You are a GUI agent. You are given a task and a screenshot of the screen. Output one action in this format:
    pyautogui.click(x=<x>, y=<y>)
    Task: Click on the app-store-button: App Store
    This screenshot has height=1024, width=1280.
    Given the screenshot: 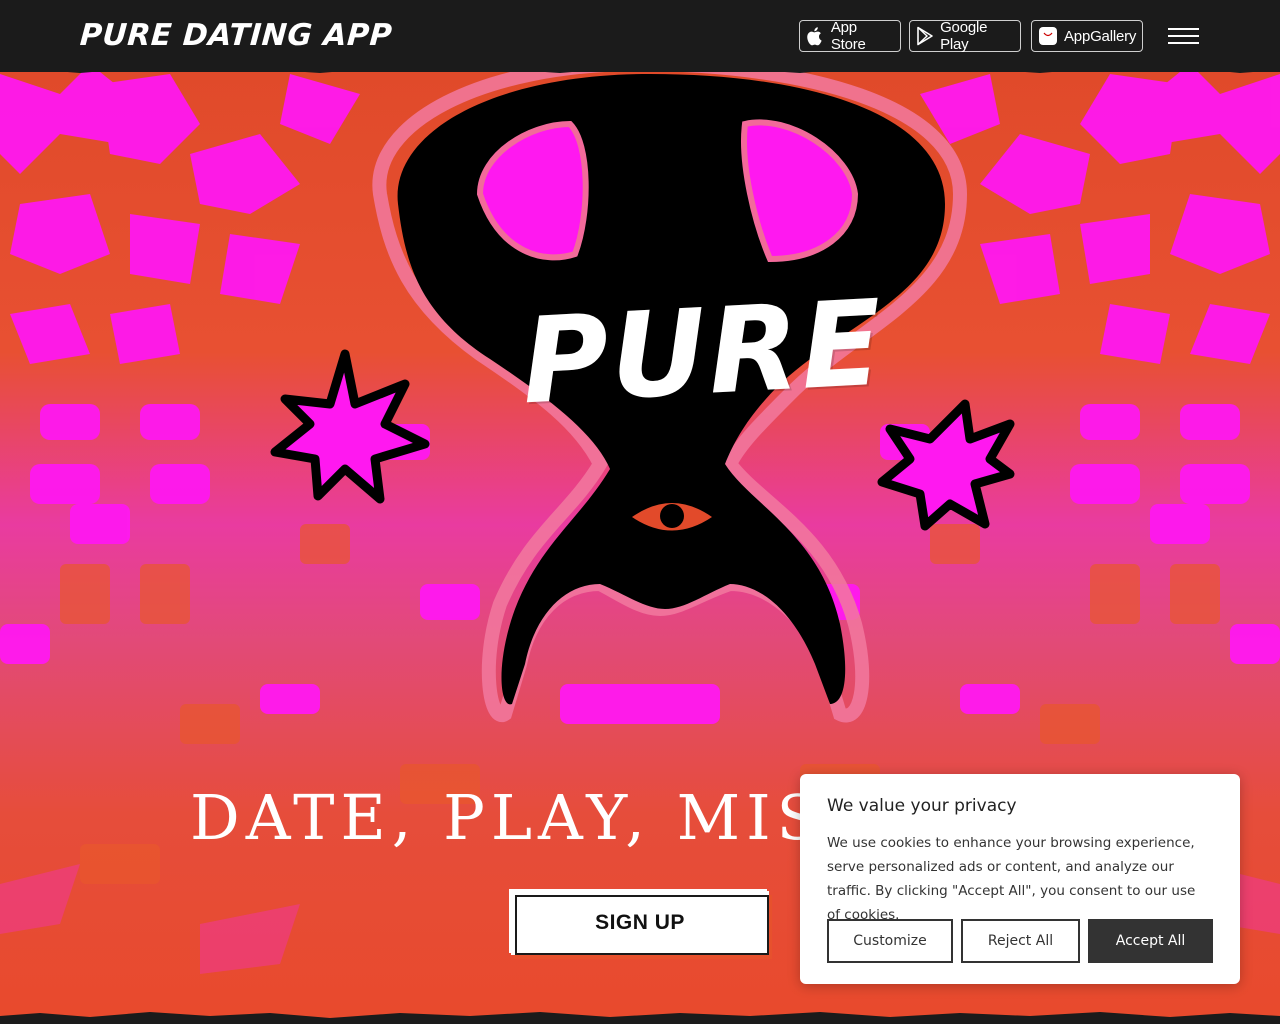 What is the action you would take?
    pyautogui.click(x=850, y=36)
    